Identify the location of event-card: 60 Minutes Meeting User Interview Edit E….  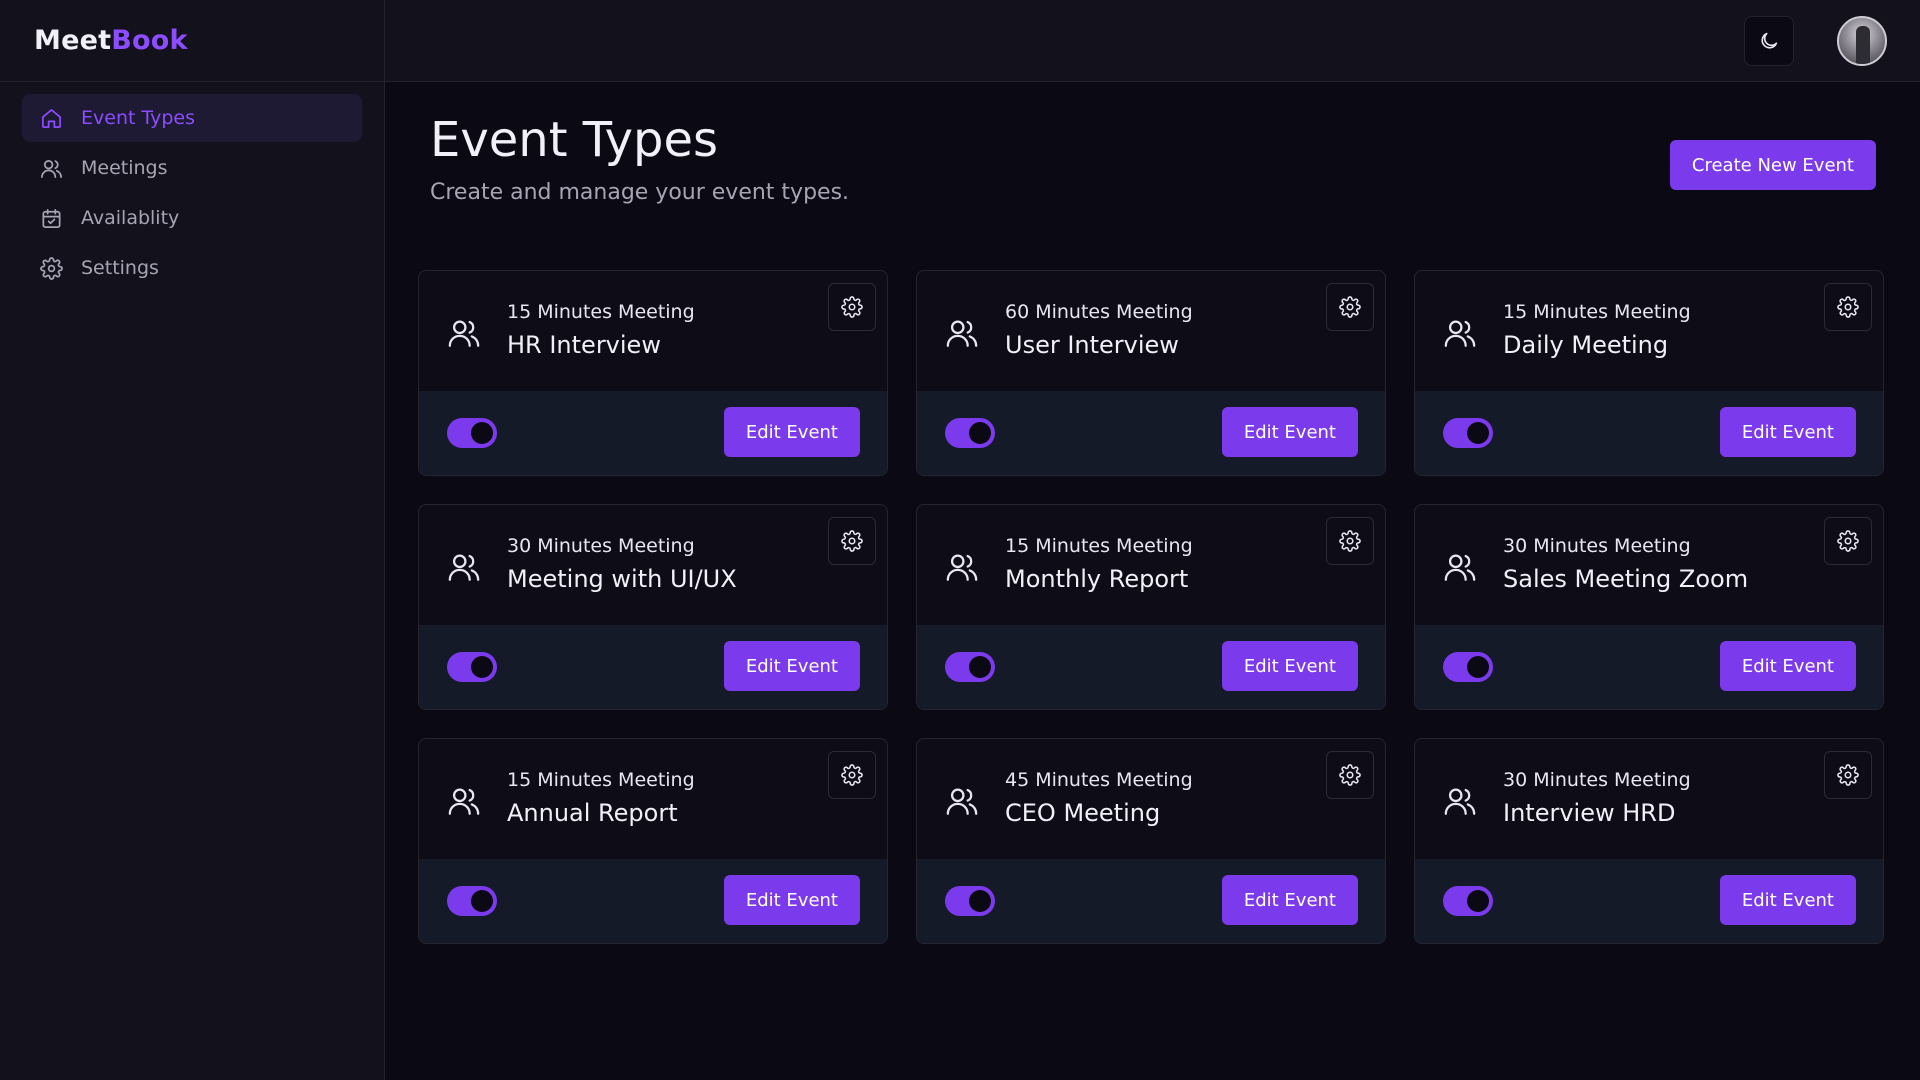
(1151, 373).